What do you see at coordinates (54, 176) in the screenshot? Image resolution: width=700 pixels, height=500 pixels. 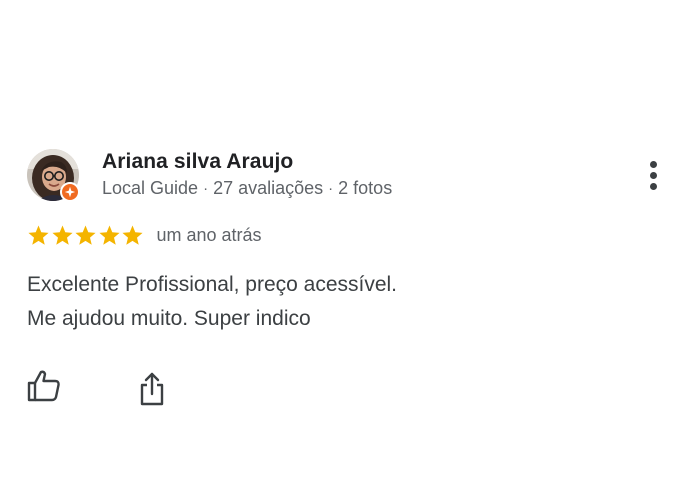 I see `avatar` at bounding box center [54, 176].